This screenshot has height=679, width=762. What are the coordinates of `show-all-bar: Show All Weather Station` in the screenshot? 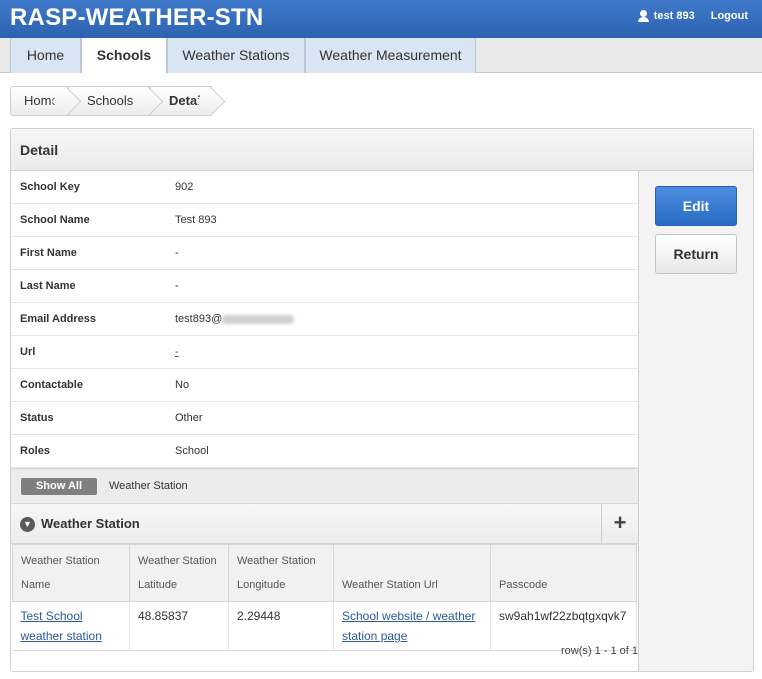 It's located at (324, 486).